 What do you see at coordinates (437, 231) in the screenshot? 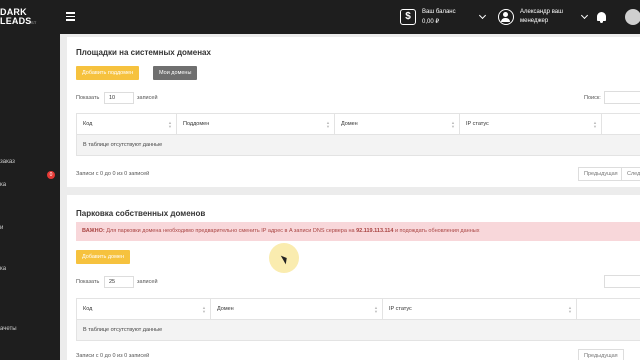
I see `alert-suffix: и подождать обновления данных` at bounding box center [437, 231].